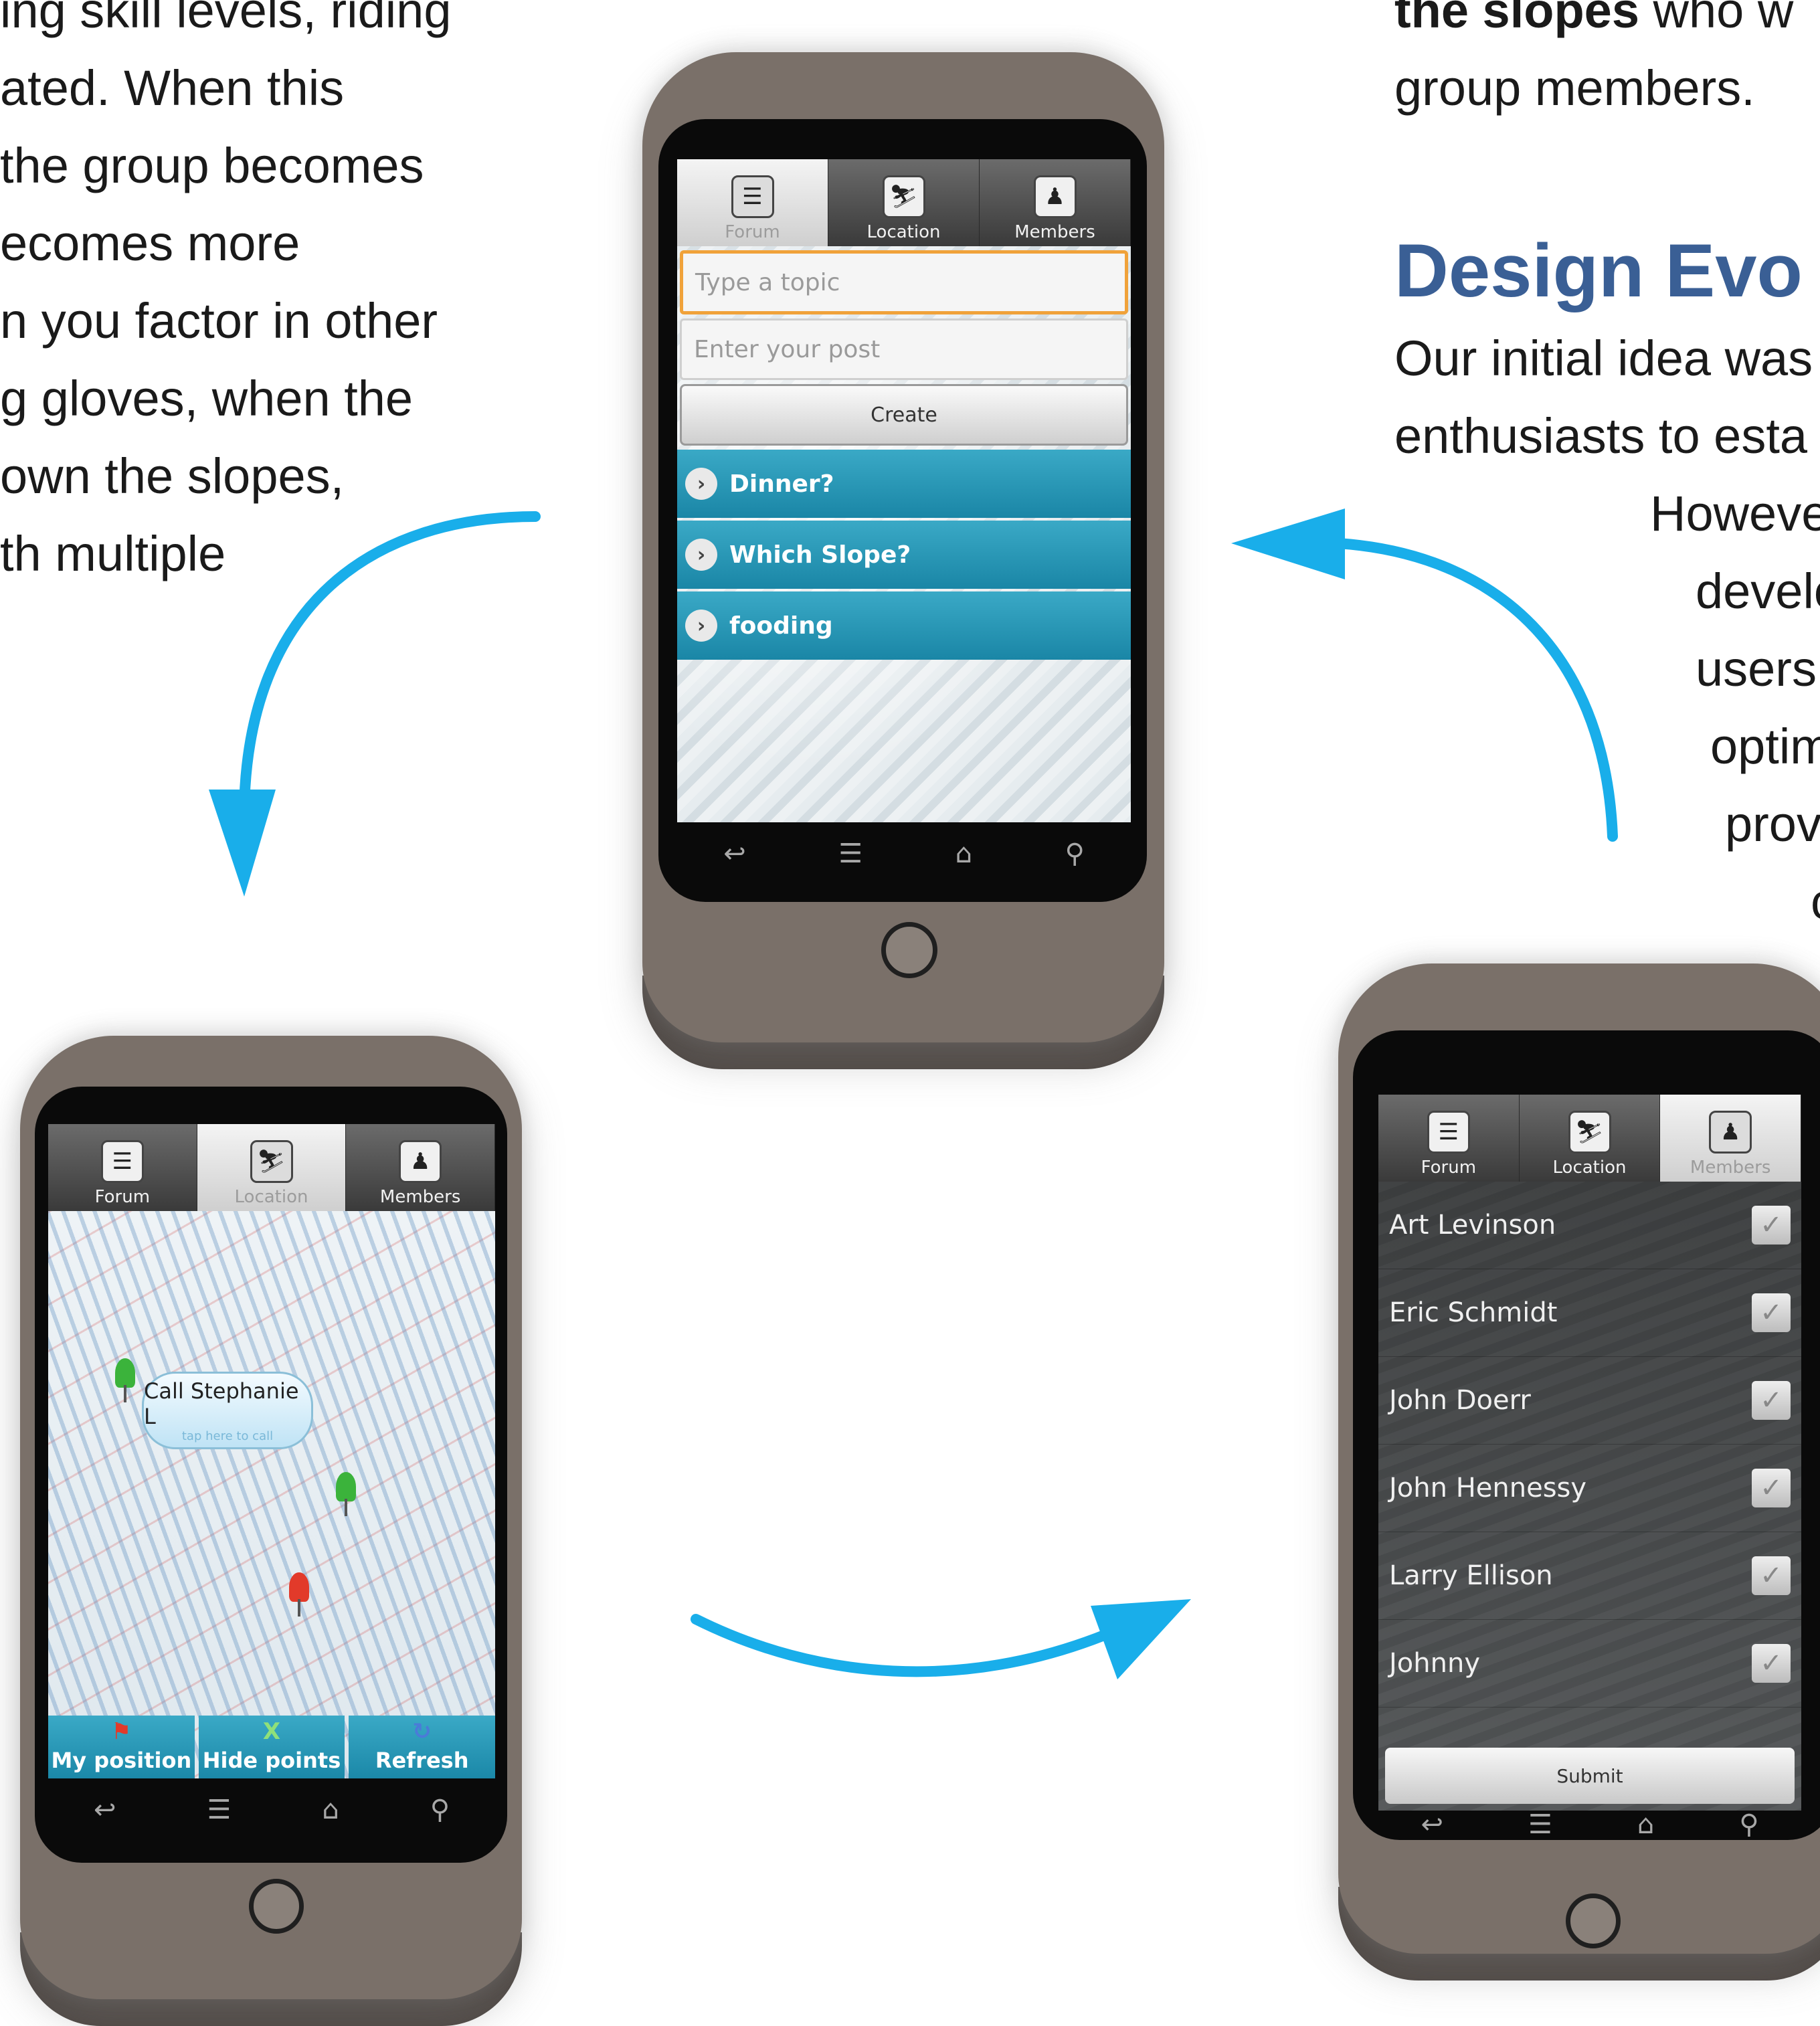 Image resolution: width=1820 pixels, height=2026 pixels. What do you see at coordinates (1589, 1664) in the screenshot?
I see `member-row: Johnny ✓` at bounding box center [1589, 1664].